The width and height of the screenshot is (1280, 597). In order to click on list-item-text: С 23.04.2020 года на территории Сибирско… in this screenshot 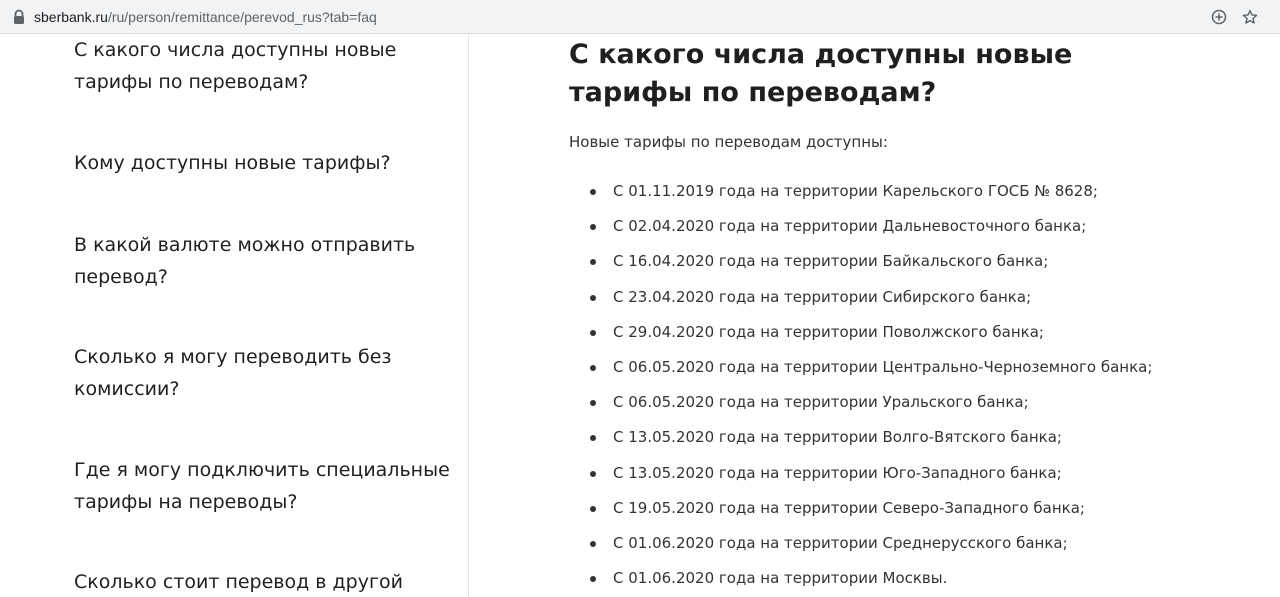, I will do `click(822, 296)`.